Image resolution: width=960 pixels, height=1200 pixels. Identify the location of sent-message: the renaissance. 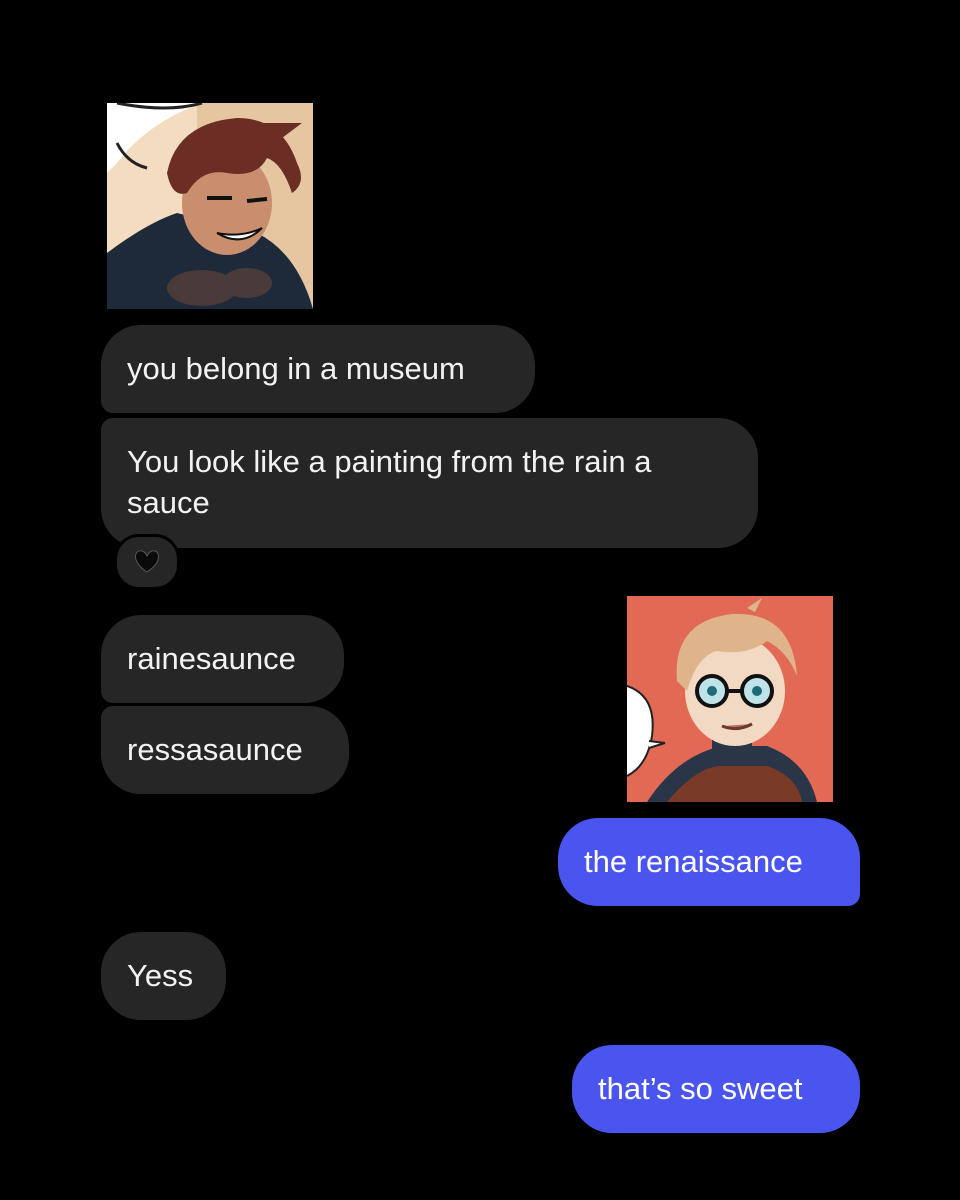
(709, 862).